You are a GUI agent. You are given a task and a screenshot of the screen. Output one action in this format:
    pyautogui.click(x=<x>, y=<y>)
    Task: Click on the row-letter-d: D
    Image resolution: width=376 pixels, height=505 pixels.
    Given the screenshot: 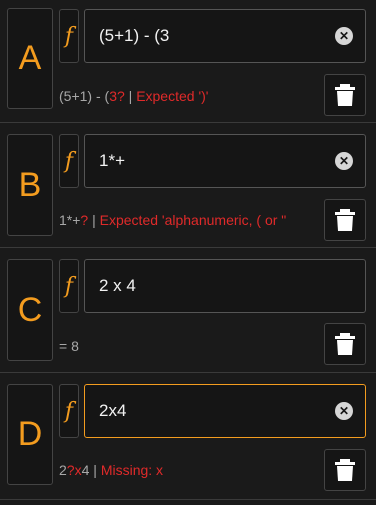 What is the action you would take?
    pyautogui.click(x=30, y=434)
    